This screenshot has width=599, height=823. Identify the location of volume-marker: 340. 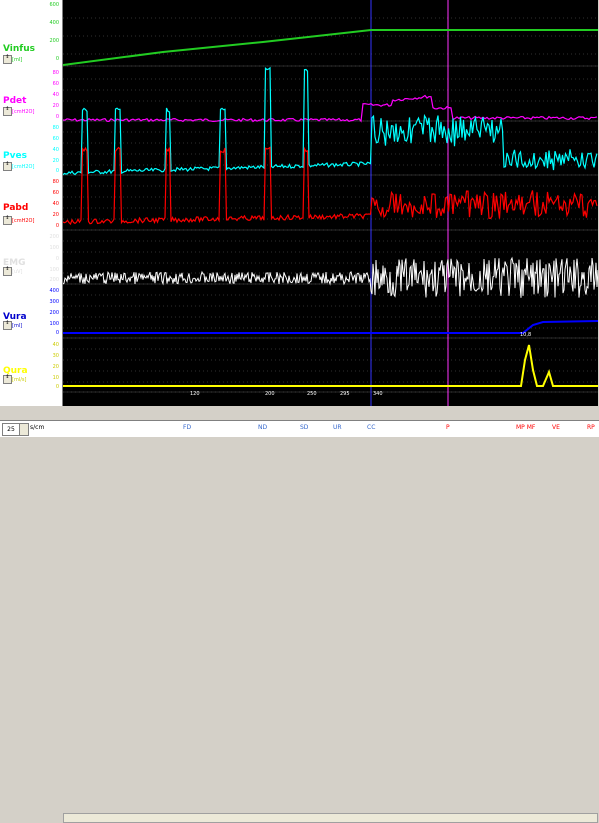
(378, 394).